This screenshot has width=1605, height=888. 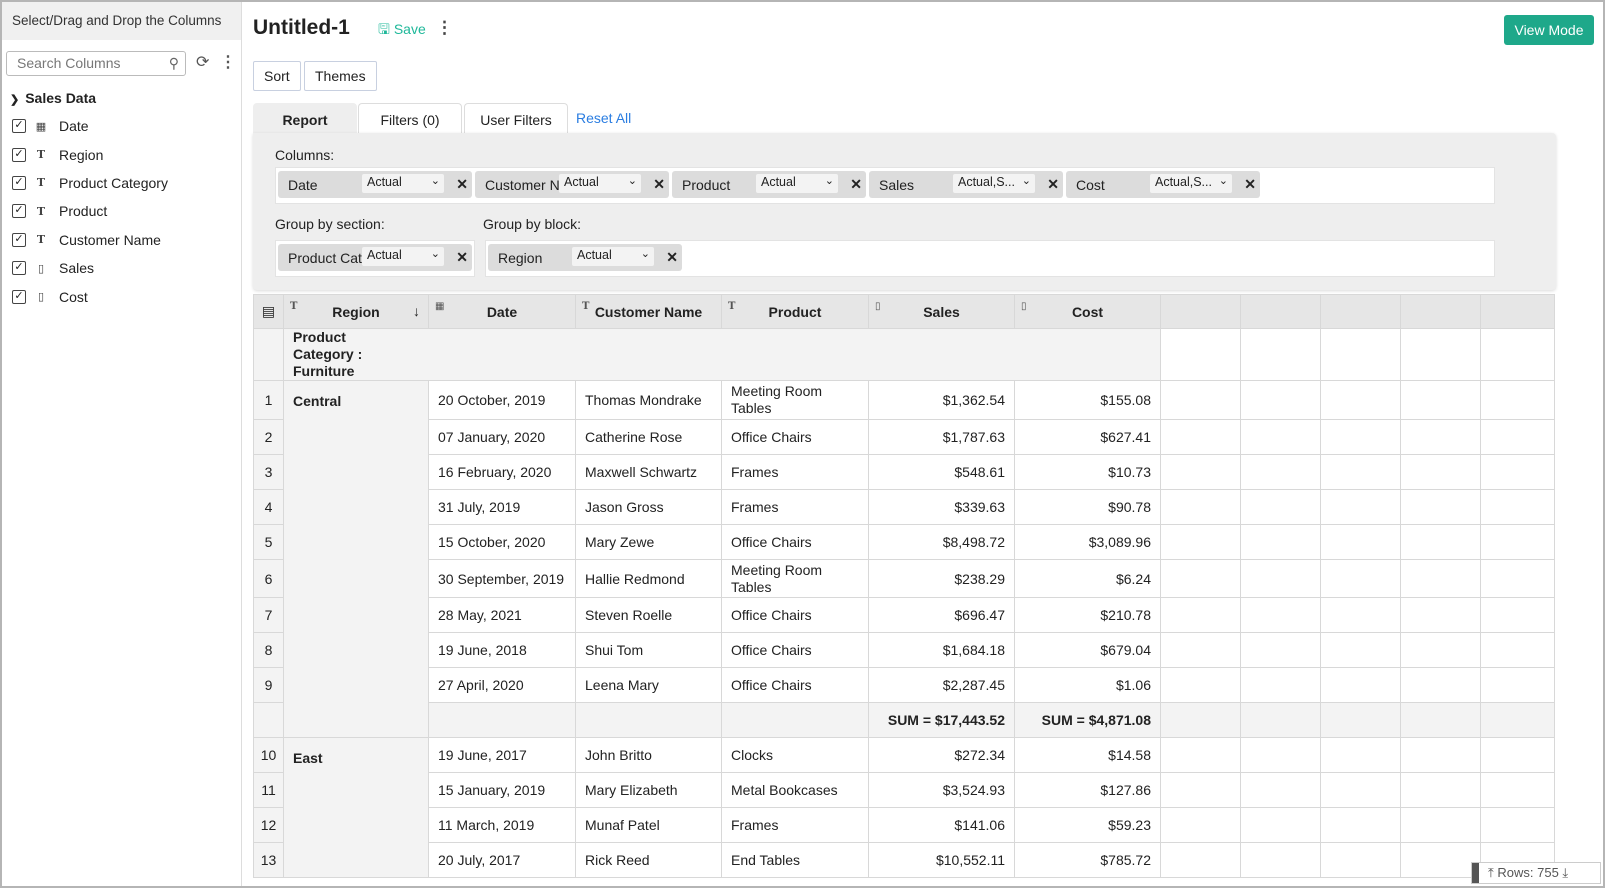 What do you see at coordinates (1491, 872) in the screenshot?
I see `scroll-top-icon: ⤒` at bounding box center [1491, 872].